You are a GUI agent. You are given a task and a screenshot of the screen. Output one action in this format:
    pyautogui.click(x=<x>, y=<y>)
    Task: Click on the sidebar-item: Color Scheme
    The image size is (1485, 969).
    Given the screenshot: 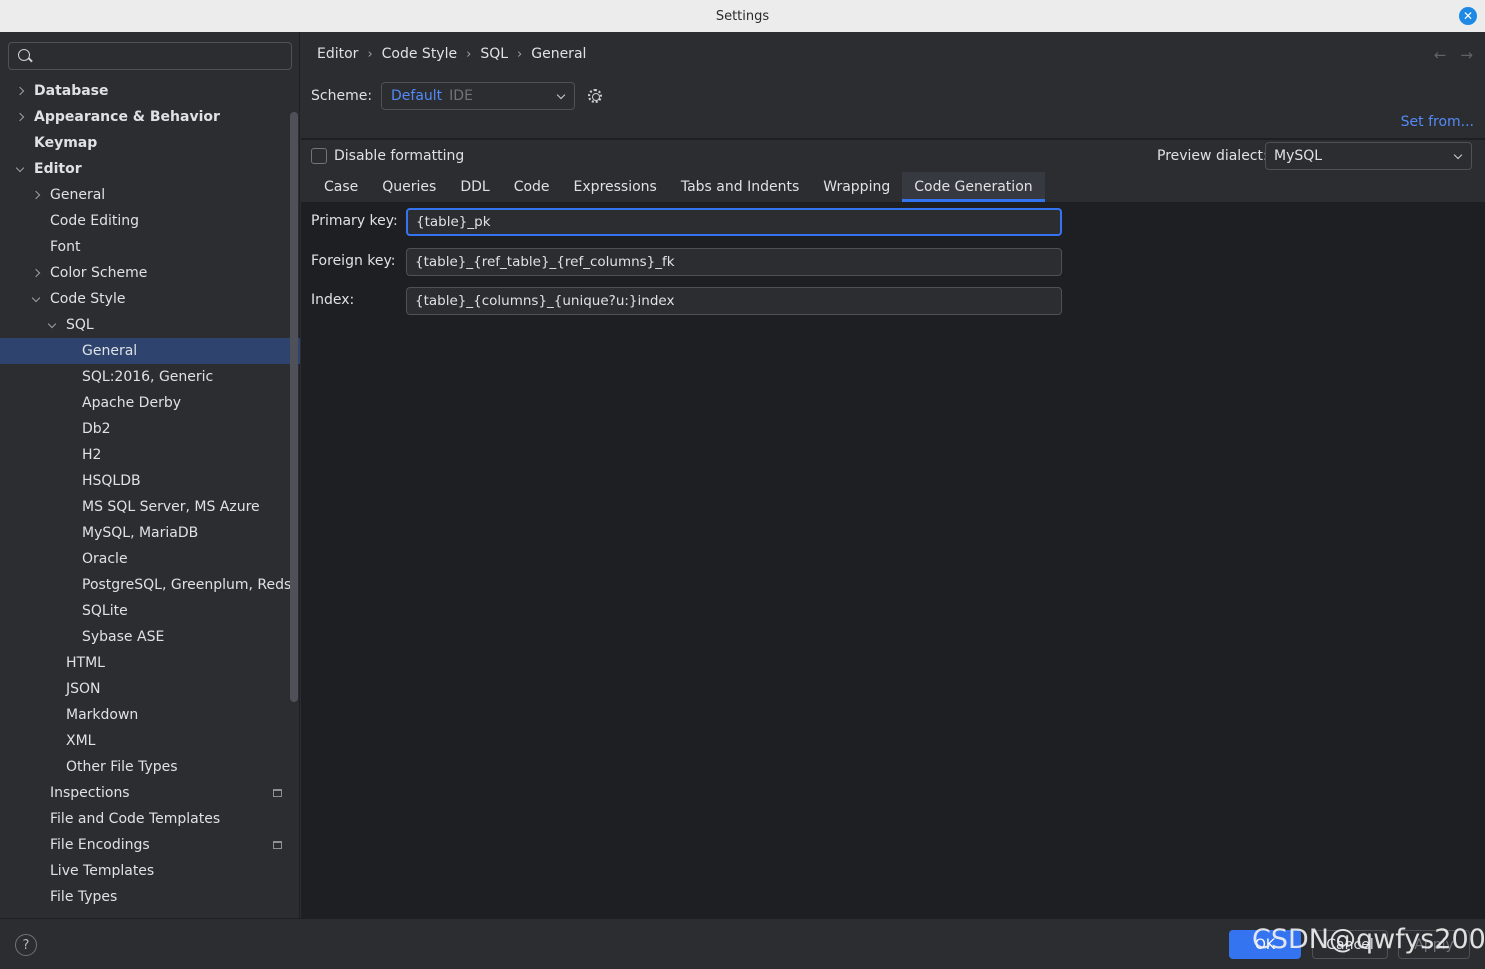 What is the action you would take?
    pyautogui.click(x=150, y=273)
    